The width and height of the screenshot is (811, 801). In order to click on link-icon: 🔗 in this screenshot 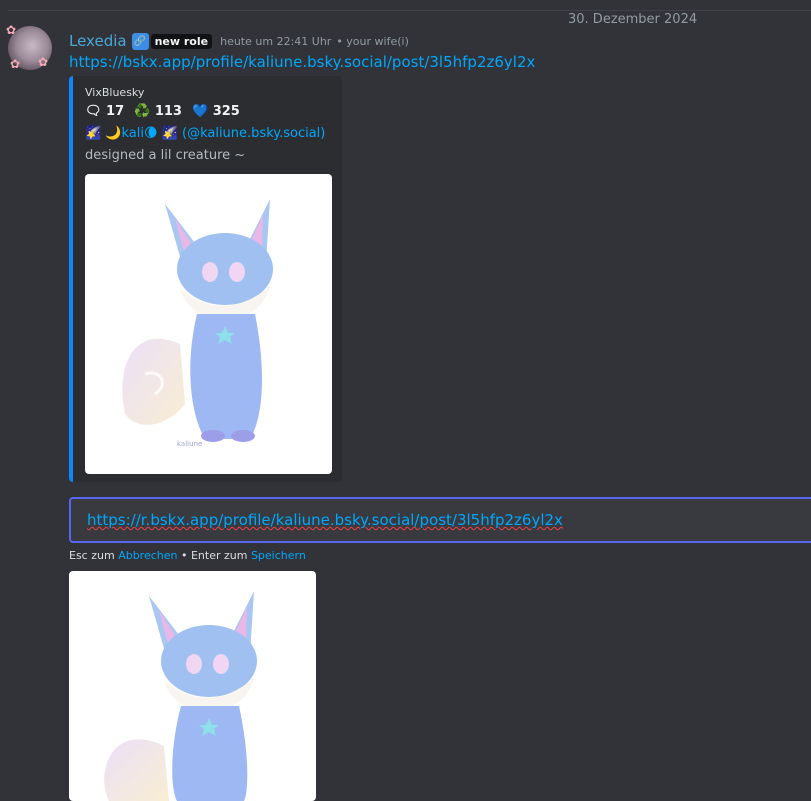, I will do `click(140, 41)`.